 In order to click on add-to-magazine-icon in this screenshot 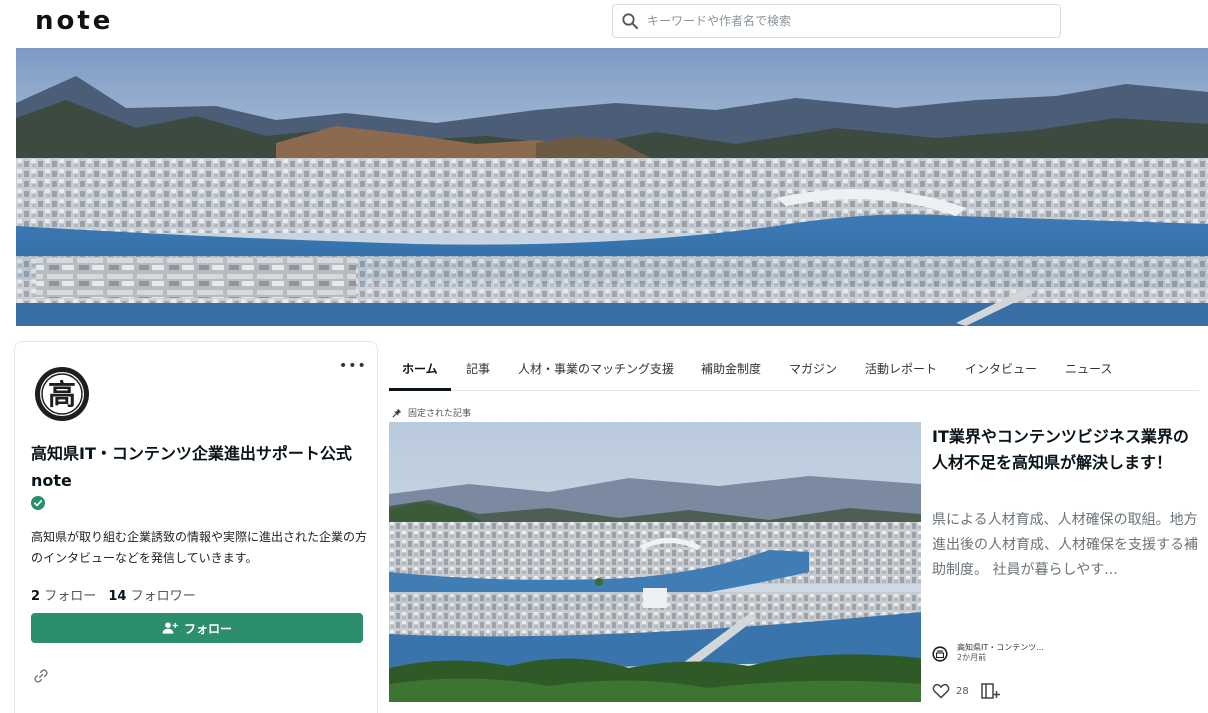, I will do `click(990, 691)`.